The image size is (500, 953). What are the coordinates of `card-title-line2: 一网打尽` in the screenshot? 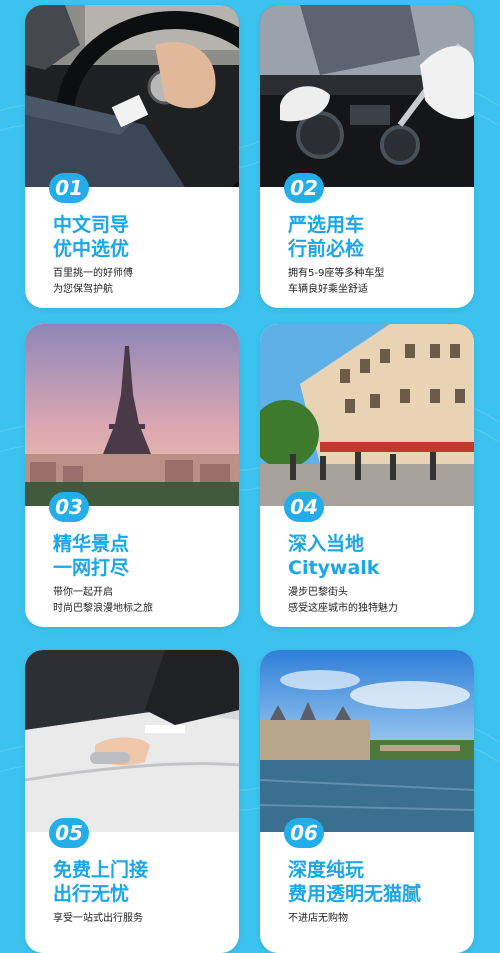 It's located at (91, 568).